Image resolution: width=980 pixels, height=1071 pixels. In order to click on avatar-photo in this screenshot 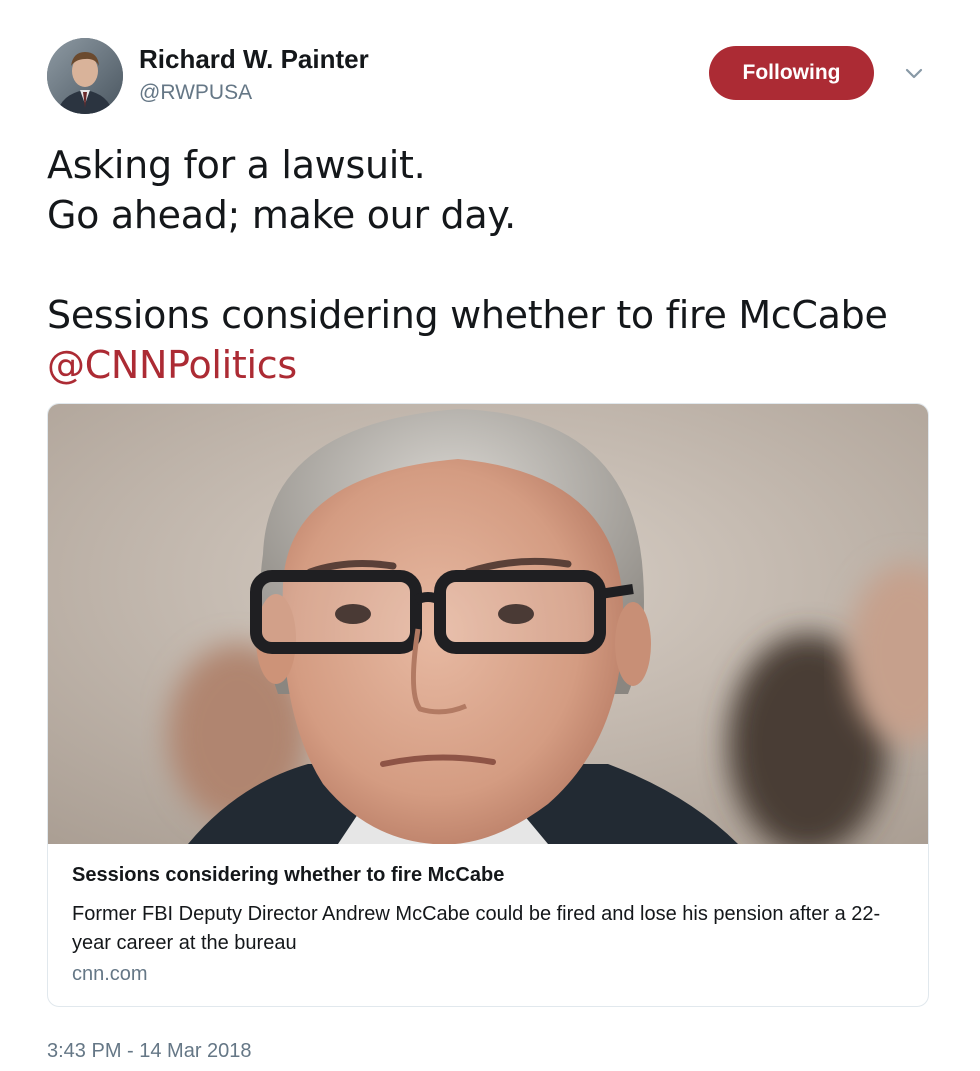, I will do `click(85, 76)`.